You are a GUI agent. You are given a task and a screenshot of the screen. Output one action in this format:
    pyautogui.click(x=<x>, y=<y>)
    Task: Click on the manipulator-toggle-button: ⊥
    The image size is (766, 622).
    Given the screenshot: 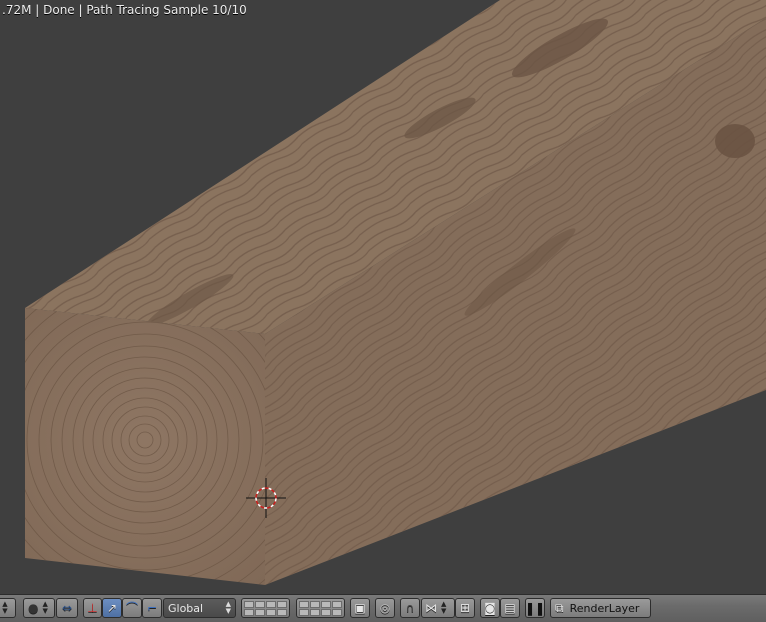 What is the action you would take?
    pyautogui.click(x=92, y=608)
    